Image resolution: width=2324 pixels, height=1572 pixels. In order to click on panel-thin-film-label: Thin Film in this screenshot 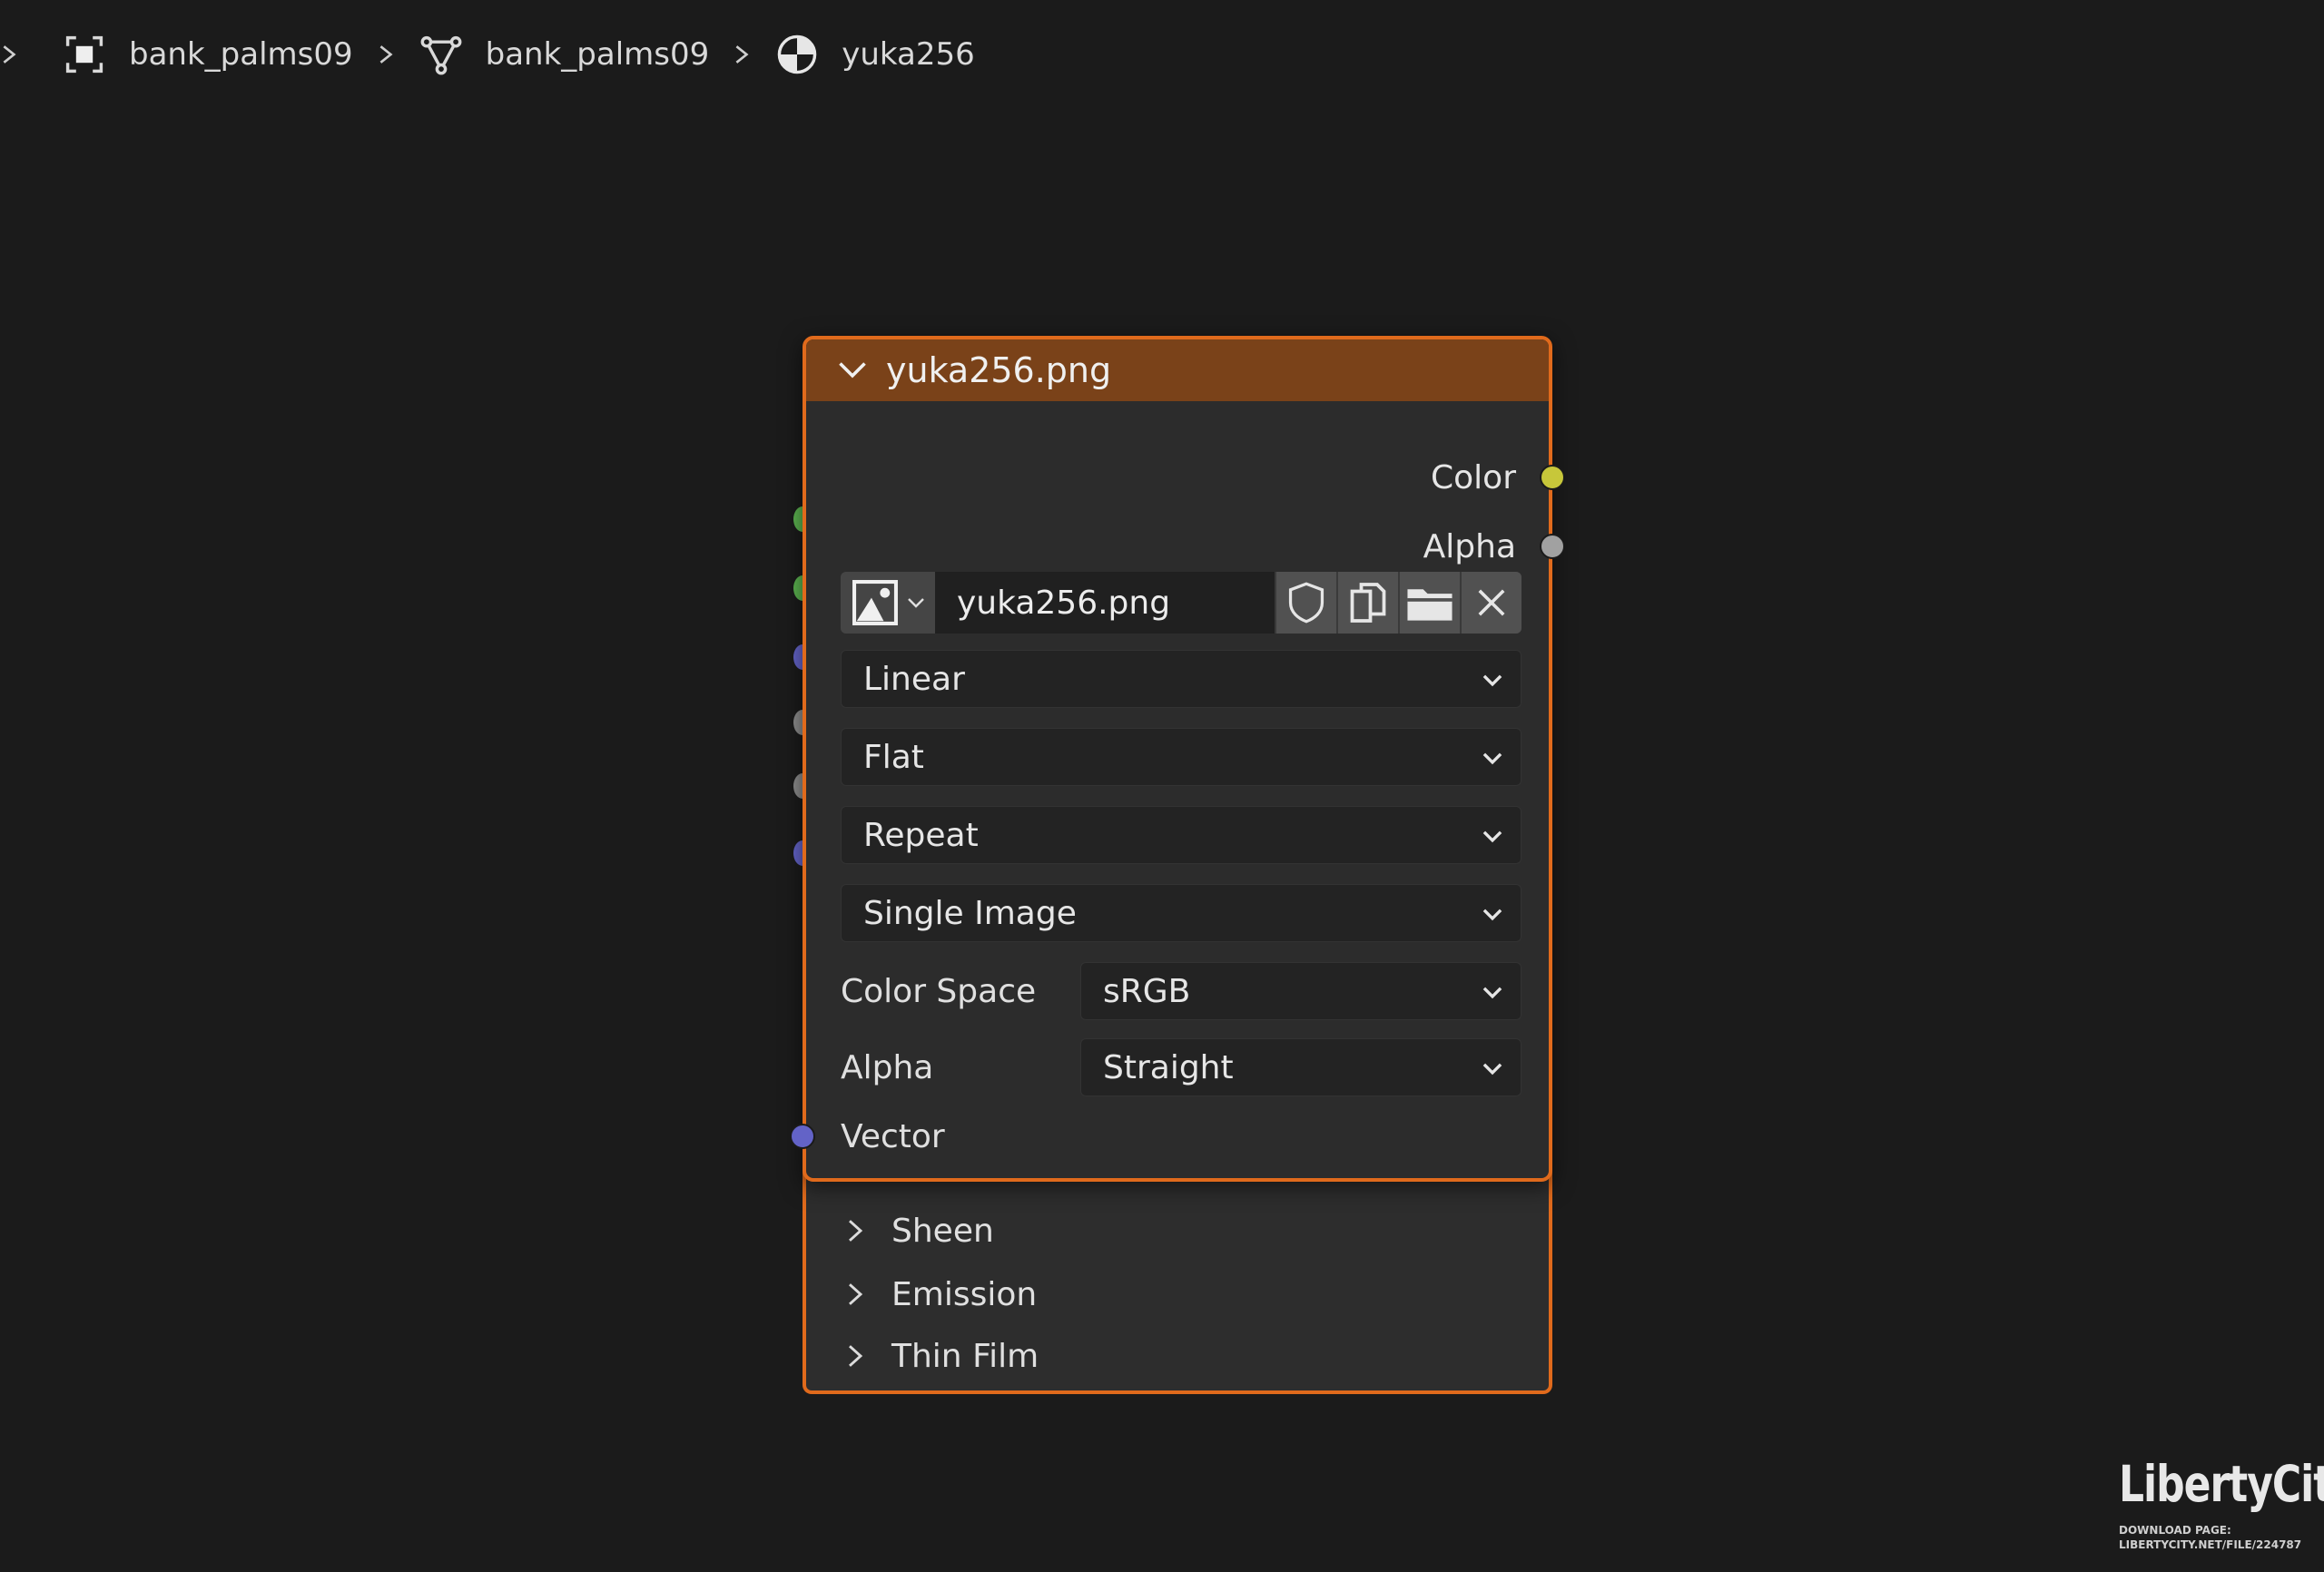, I will do `click(965, 1356)`.